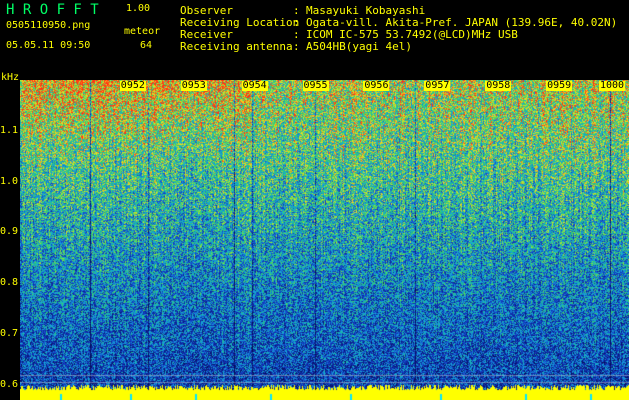 This screenshot has height=400, width=629. I want to click on time-tick-label: 0957, so click(437, 85).